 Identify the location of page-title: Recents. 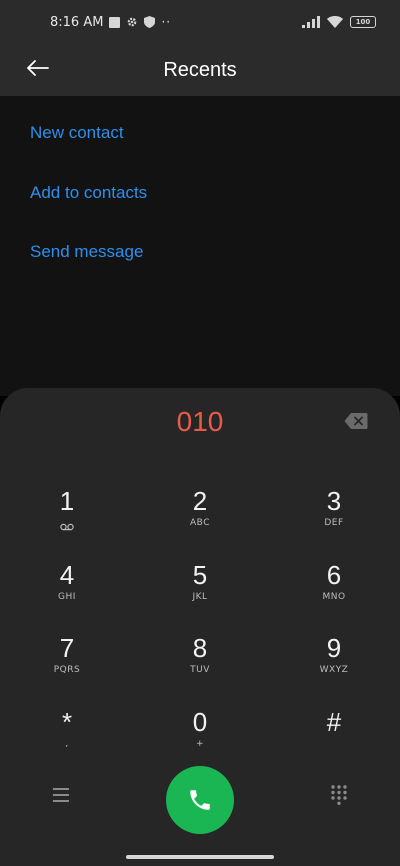
(200, 69).